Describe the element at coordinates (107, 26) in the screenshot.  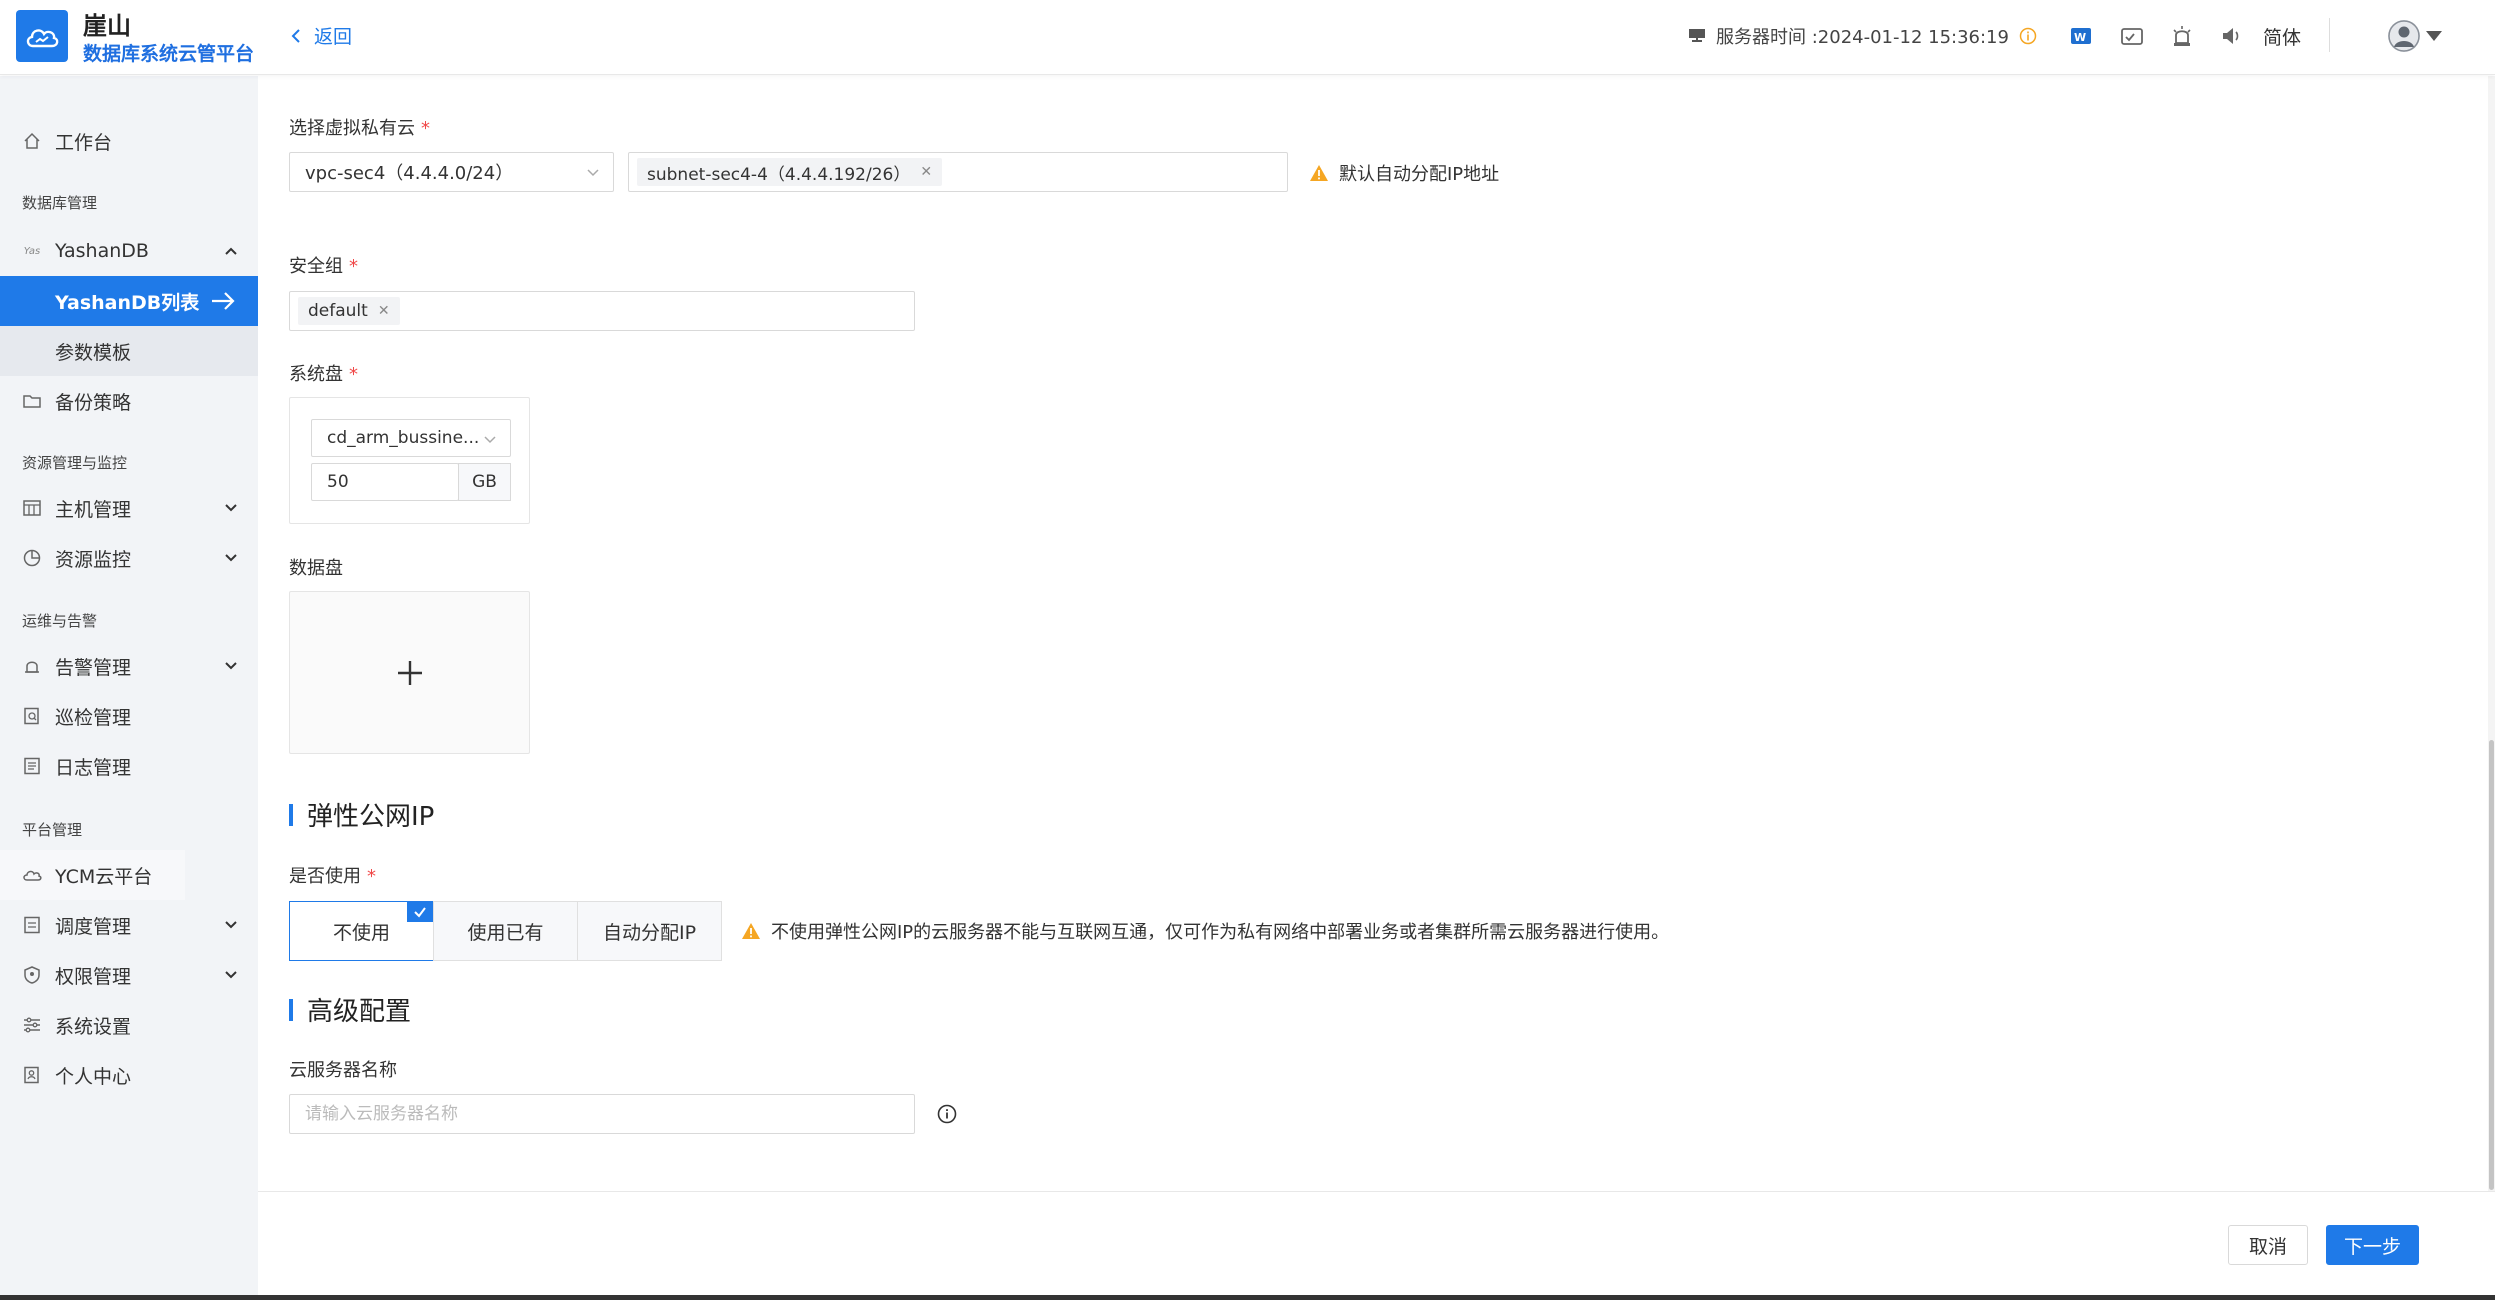
I see `brand-title: 崖山` at that location.